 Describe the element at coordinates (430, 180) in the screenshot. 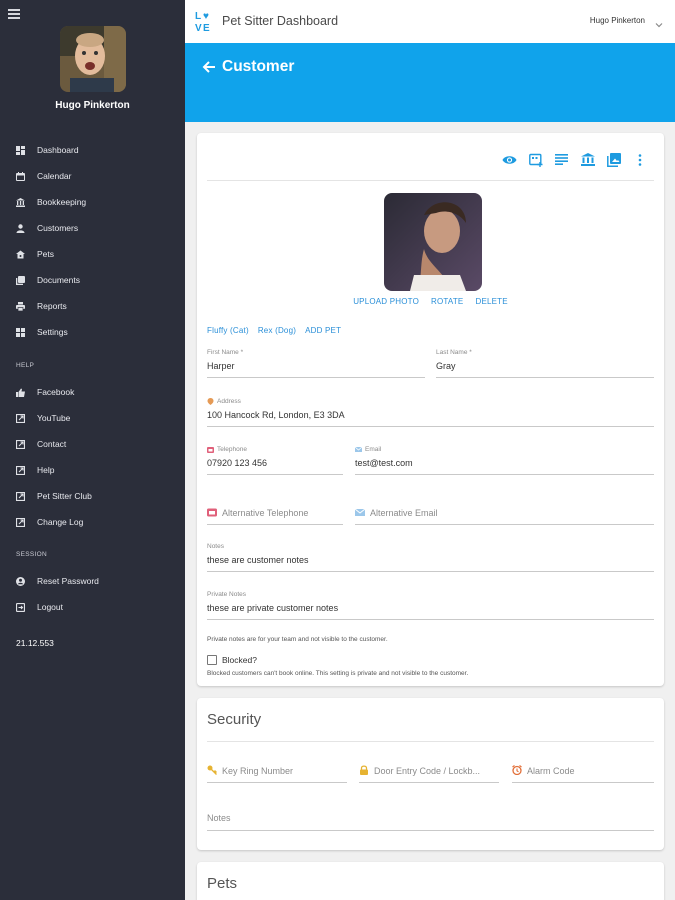

I see `toolbar-divider` at that location.